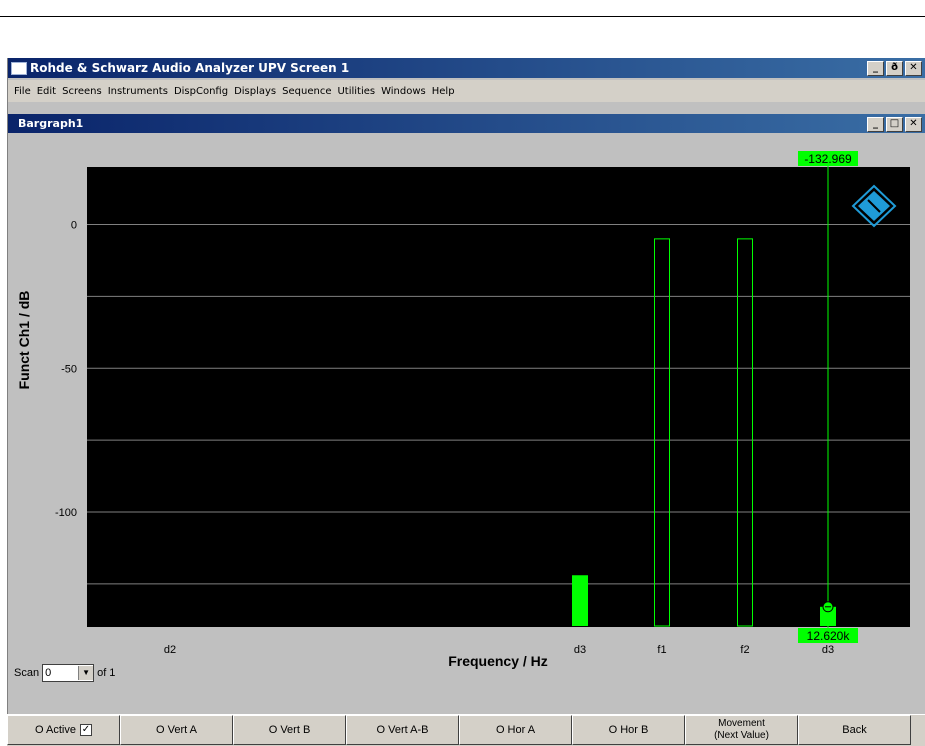 This screenshot has width=925, height=746. What do you see at coordinates (27, 673) in the screenshot?
I see `scan-label: Scan` at bounding box center [27, 673].